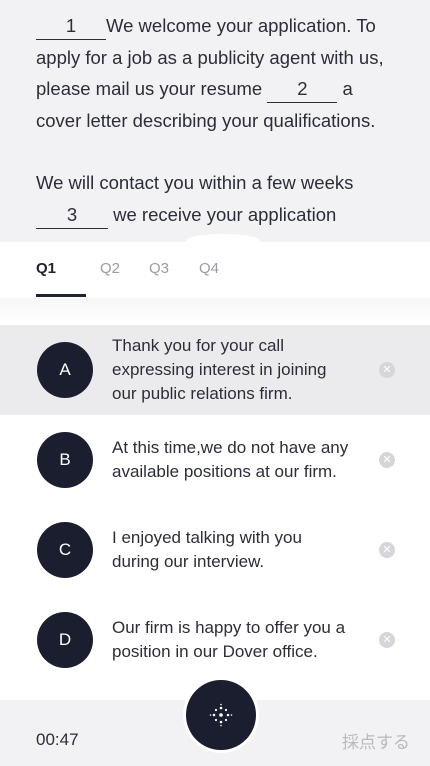 This screenshot has height=766, width=430. What do you see at coordinates (159, 268) in the screenshot?
I see `tab-q3: Q3` at bounding box center [159, 268].